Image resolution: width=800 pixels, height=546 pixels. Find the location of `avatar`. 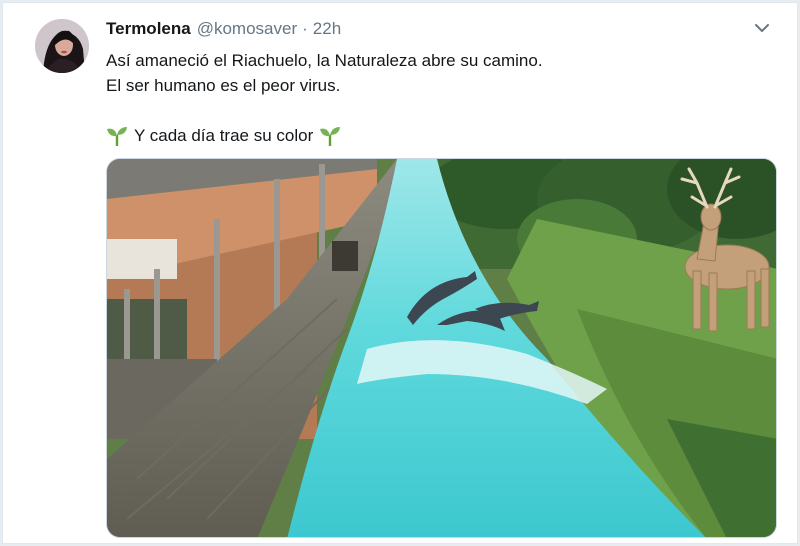

avatar is located at coordinates (62, 46).